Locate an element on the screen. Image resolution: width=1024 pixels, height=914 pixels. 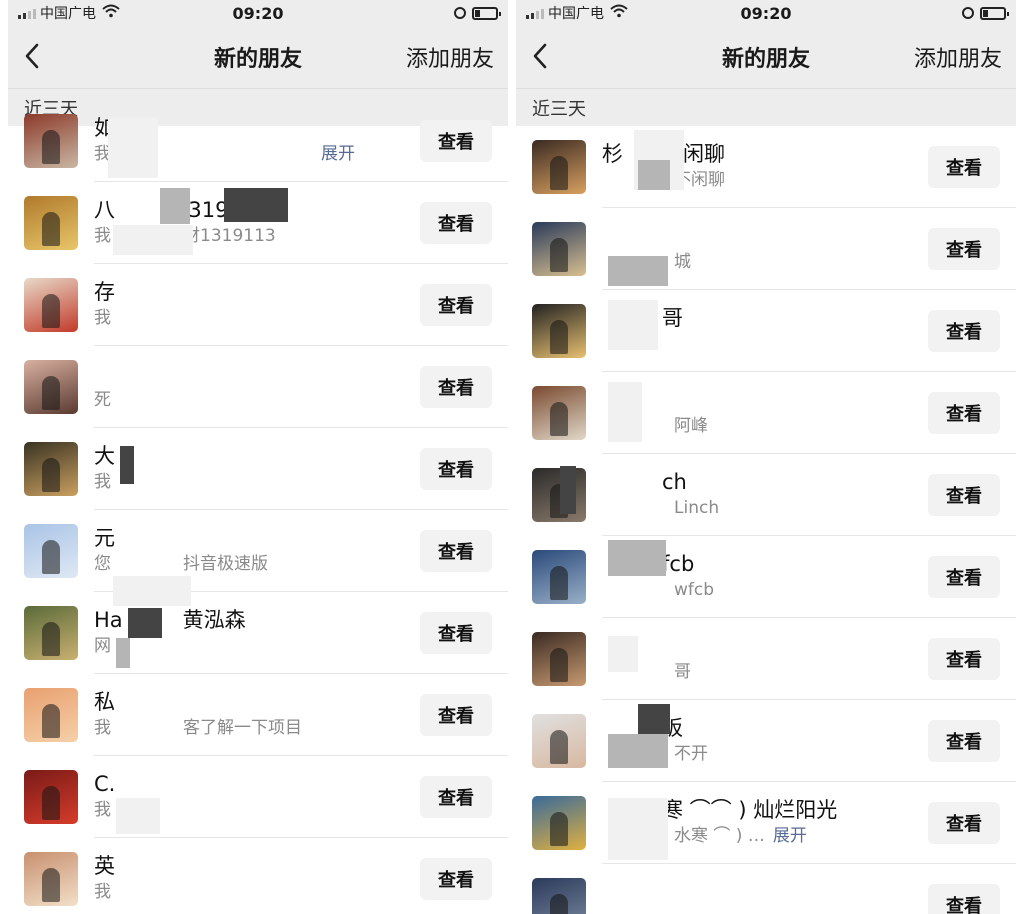
request-message: 我 is located at coordinates (257, 482).